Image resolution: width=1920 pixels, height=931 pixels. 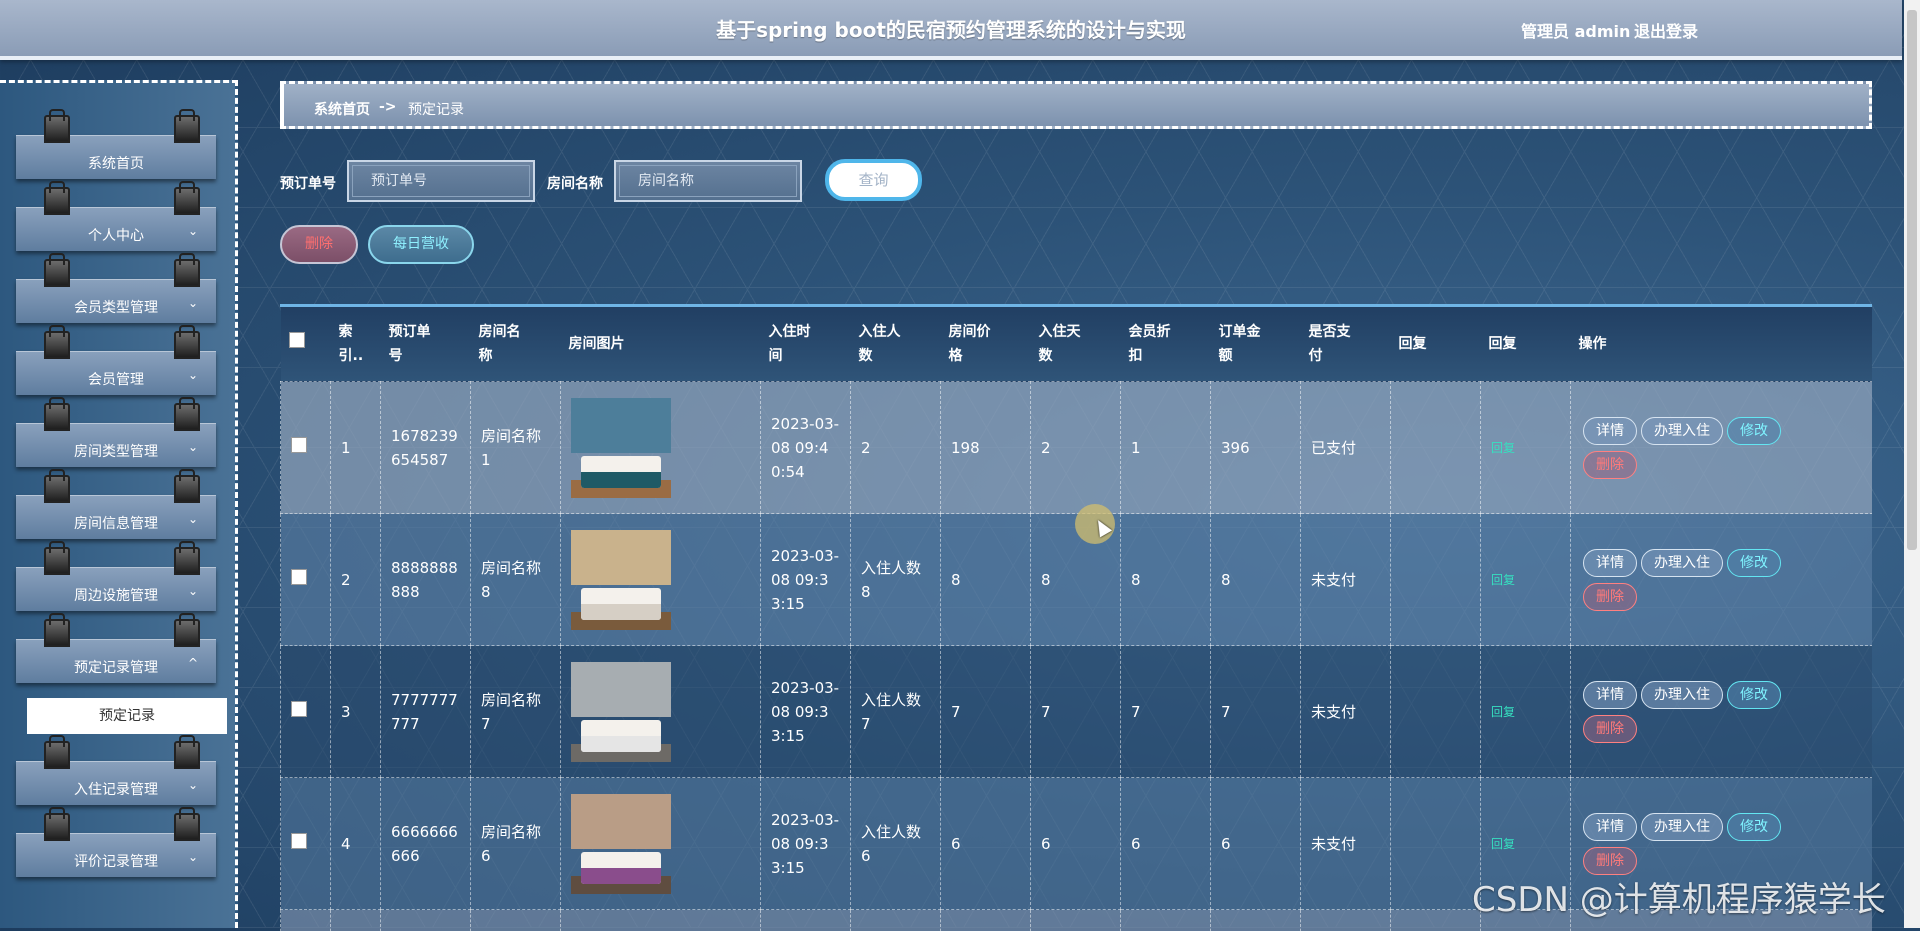 What do you see at coordinates (708, 181) in the screenshot?
I see `room-name-input` at bounding box center [708, 181].